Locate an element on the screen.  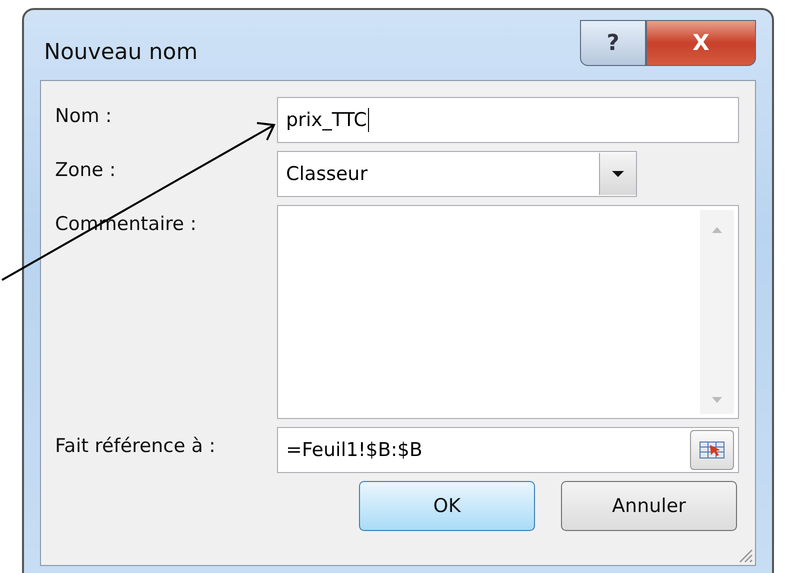
dialog-button: Annuler is located at coordinates (649, 506).